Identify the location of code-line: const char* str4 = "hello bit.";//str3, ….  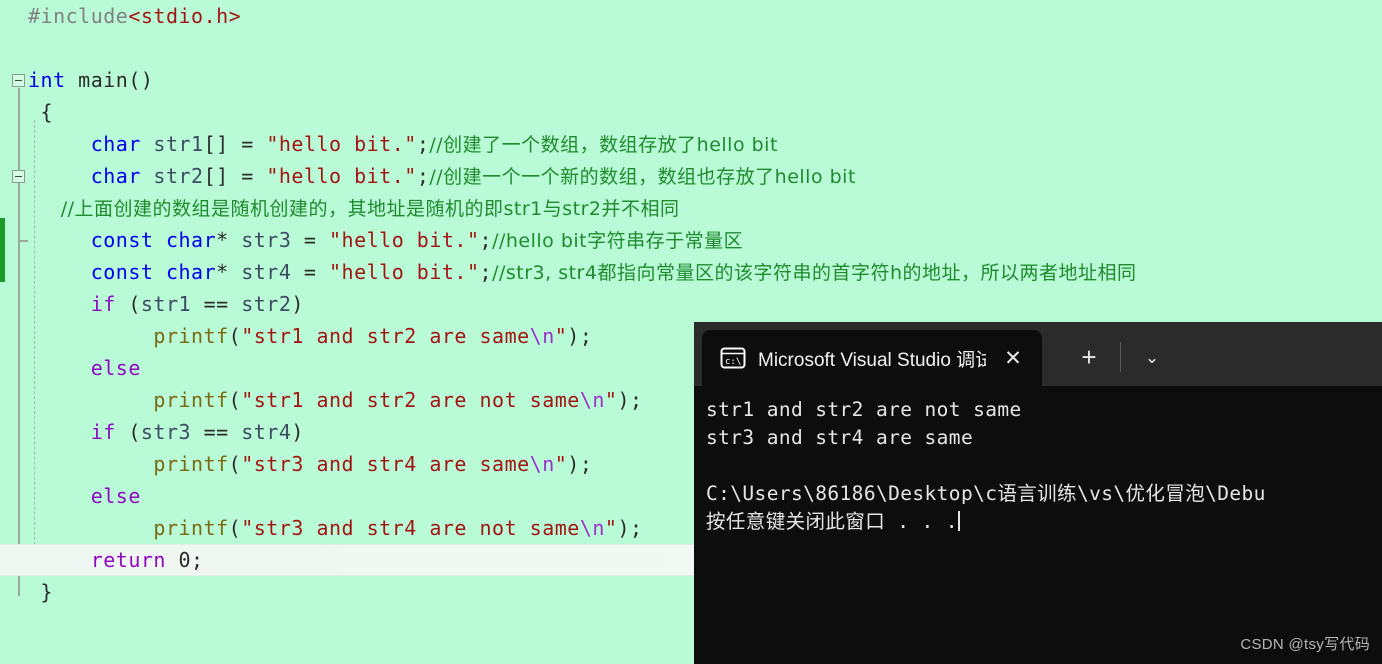
(691, 272).